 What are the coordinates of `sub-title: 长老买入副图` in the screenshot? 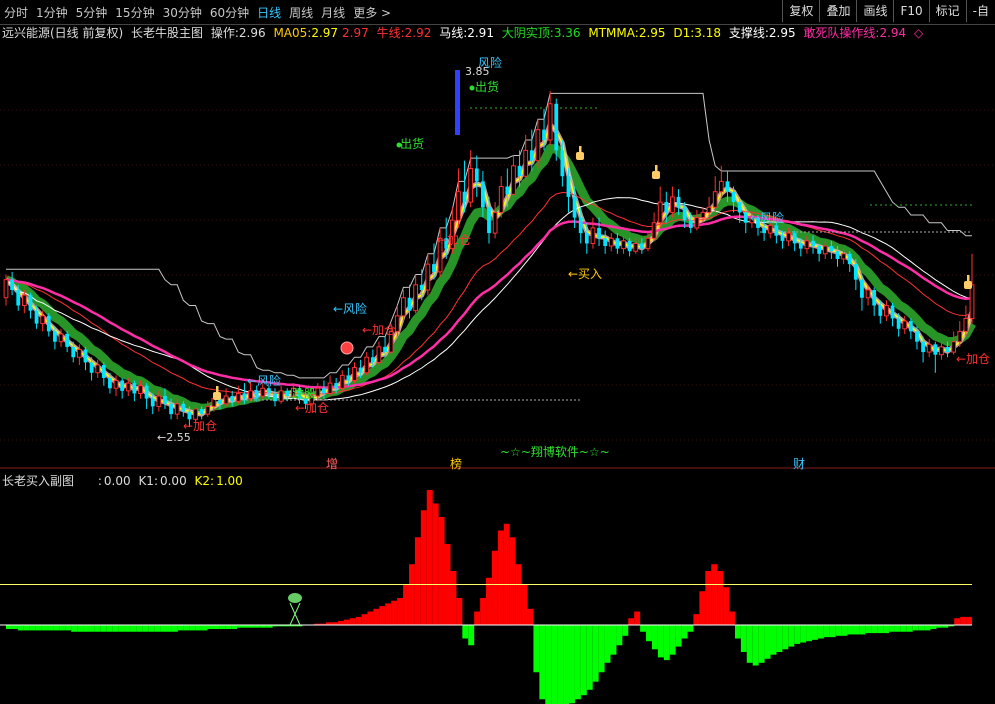 It's located at (38, 481).